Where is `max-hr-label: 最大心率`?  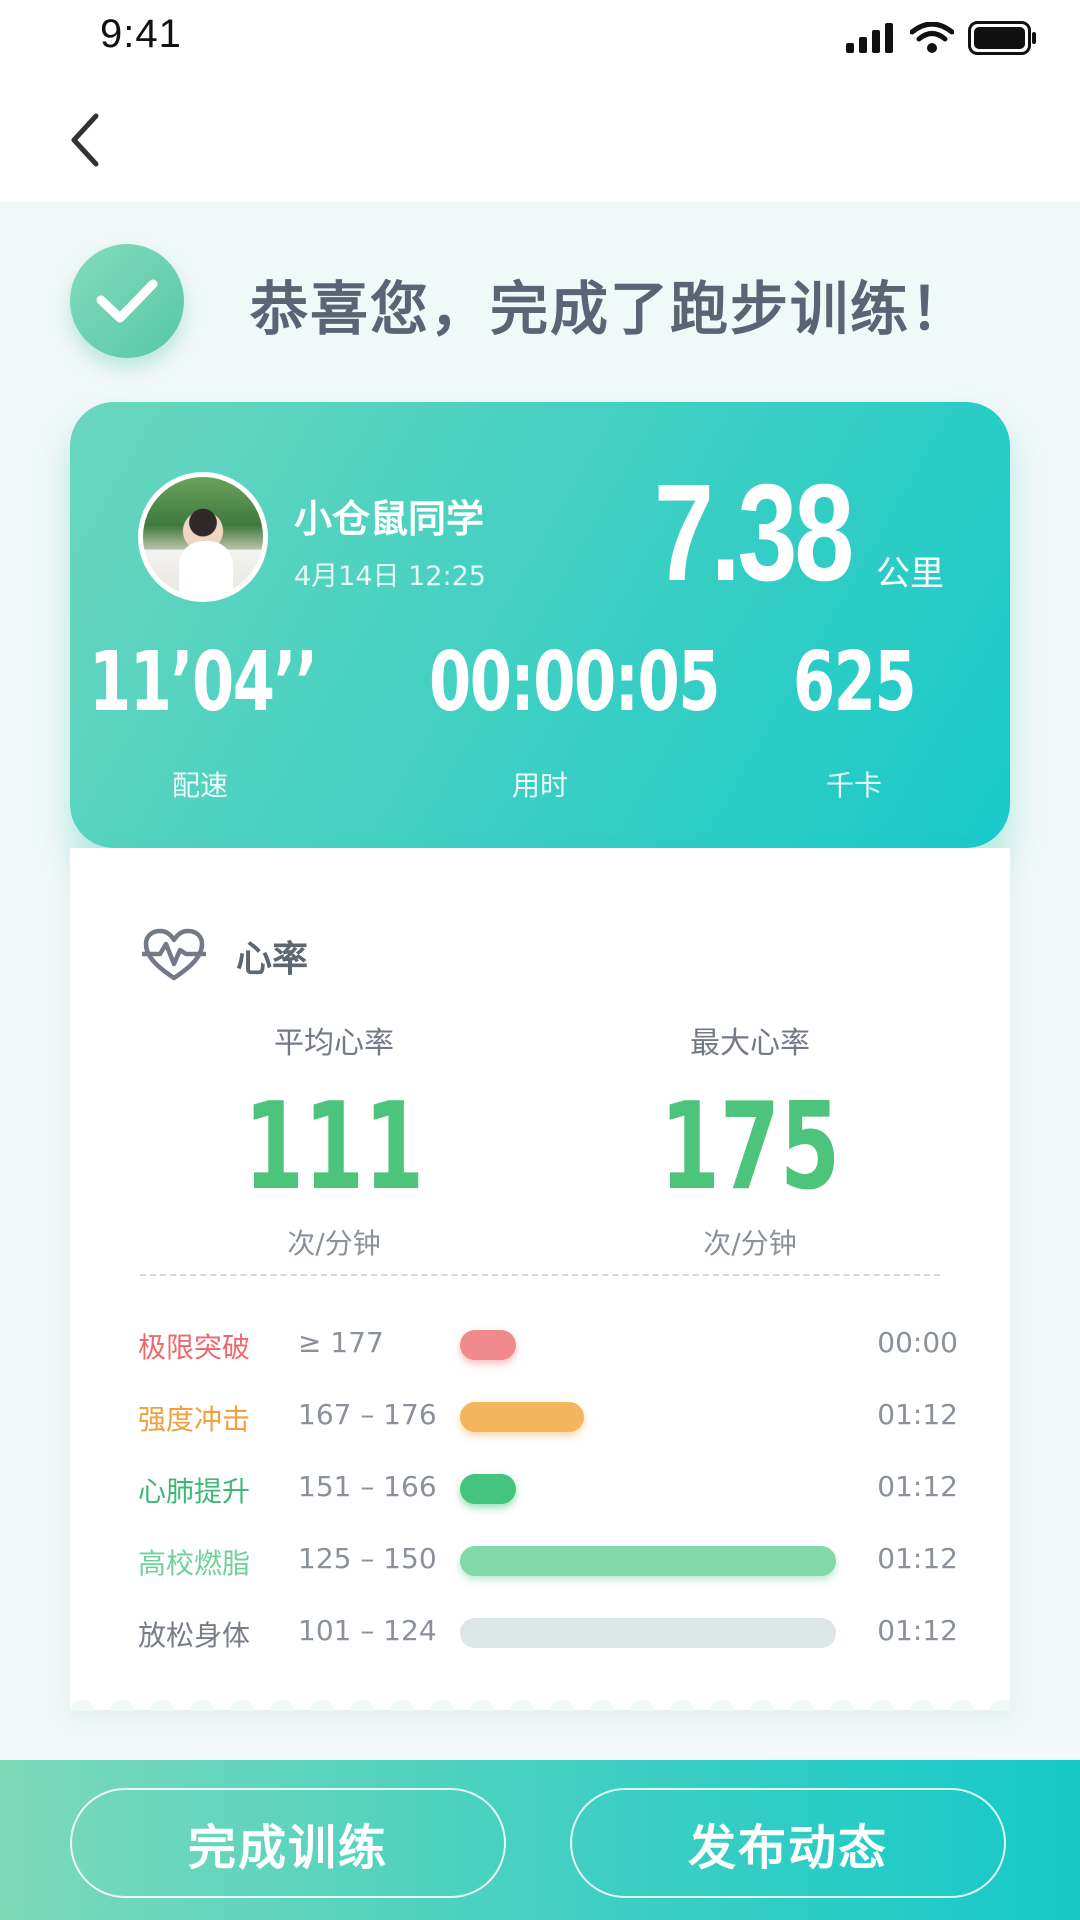
max-hr-label: 最大心率 is located at coordinates (750, 1043).